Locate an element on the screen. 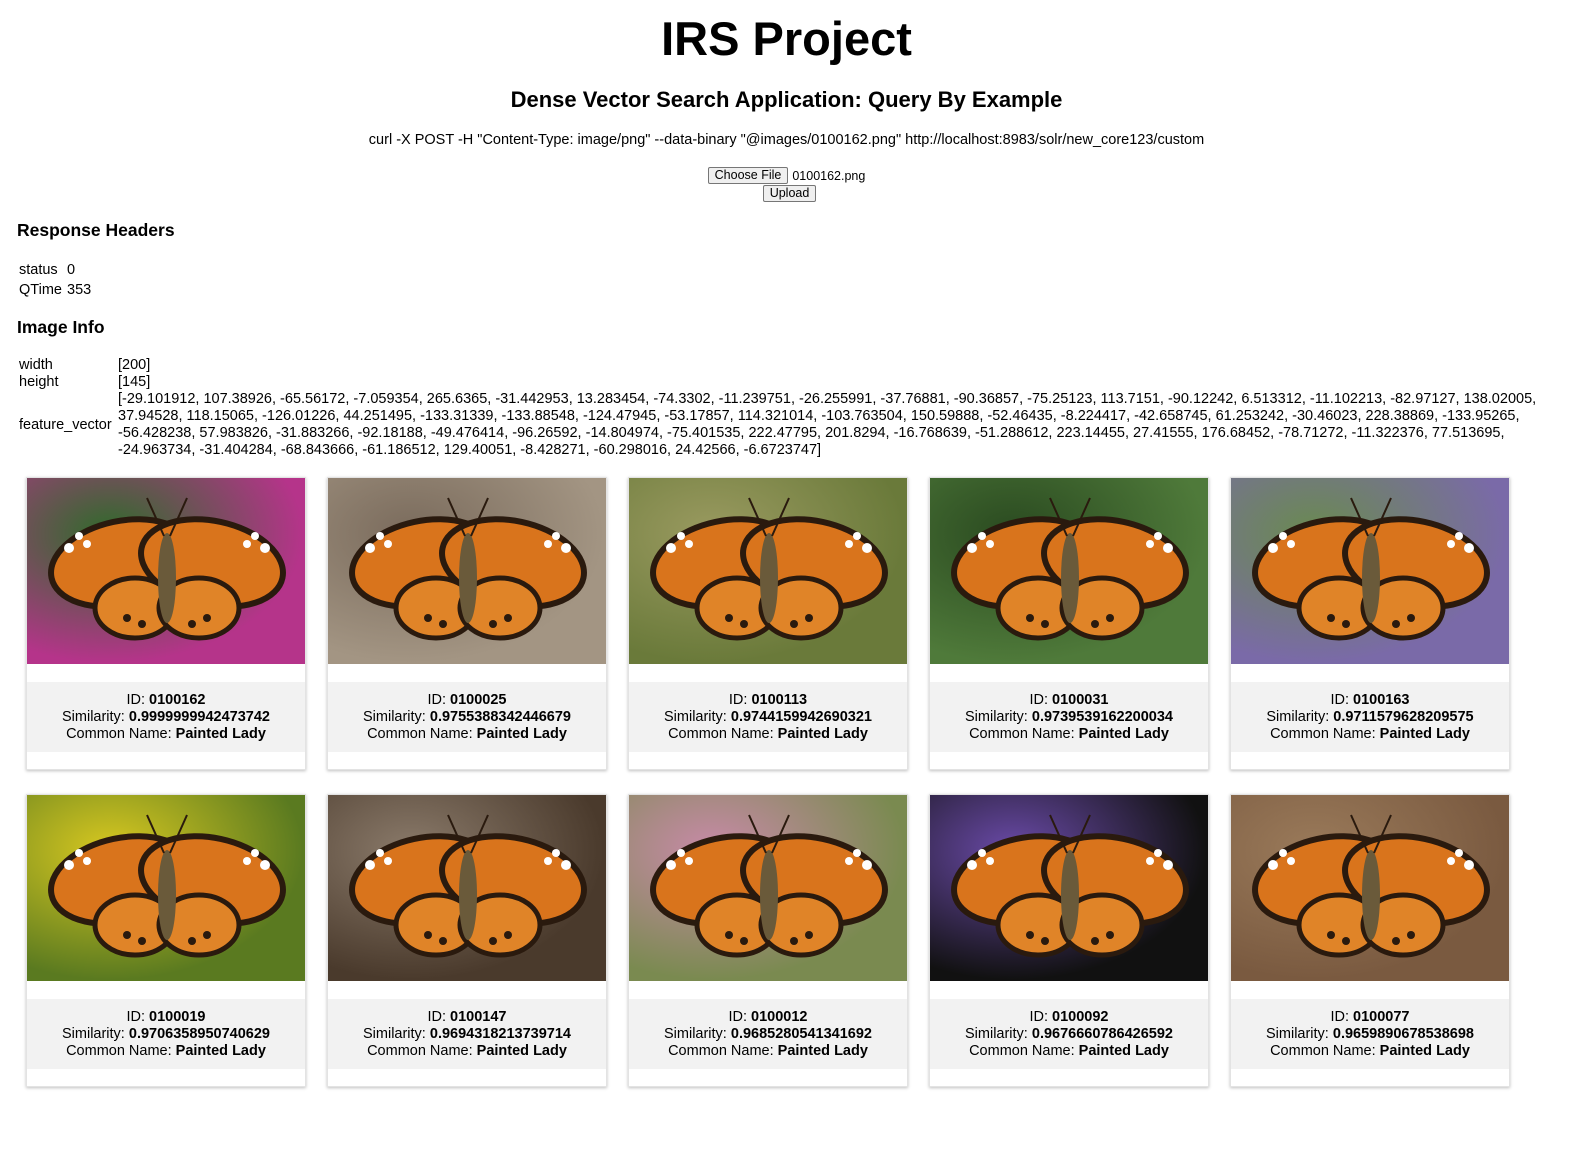 The image size is (1573, 1156). image-info-heading: Image Info is located at coordinates (61, 327).